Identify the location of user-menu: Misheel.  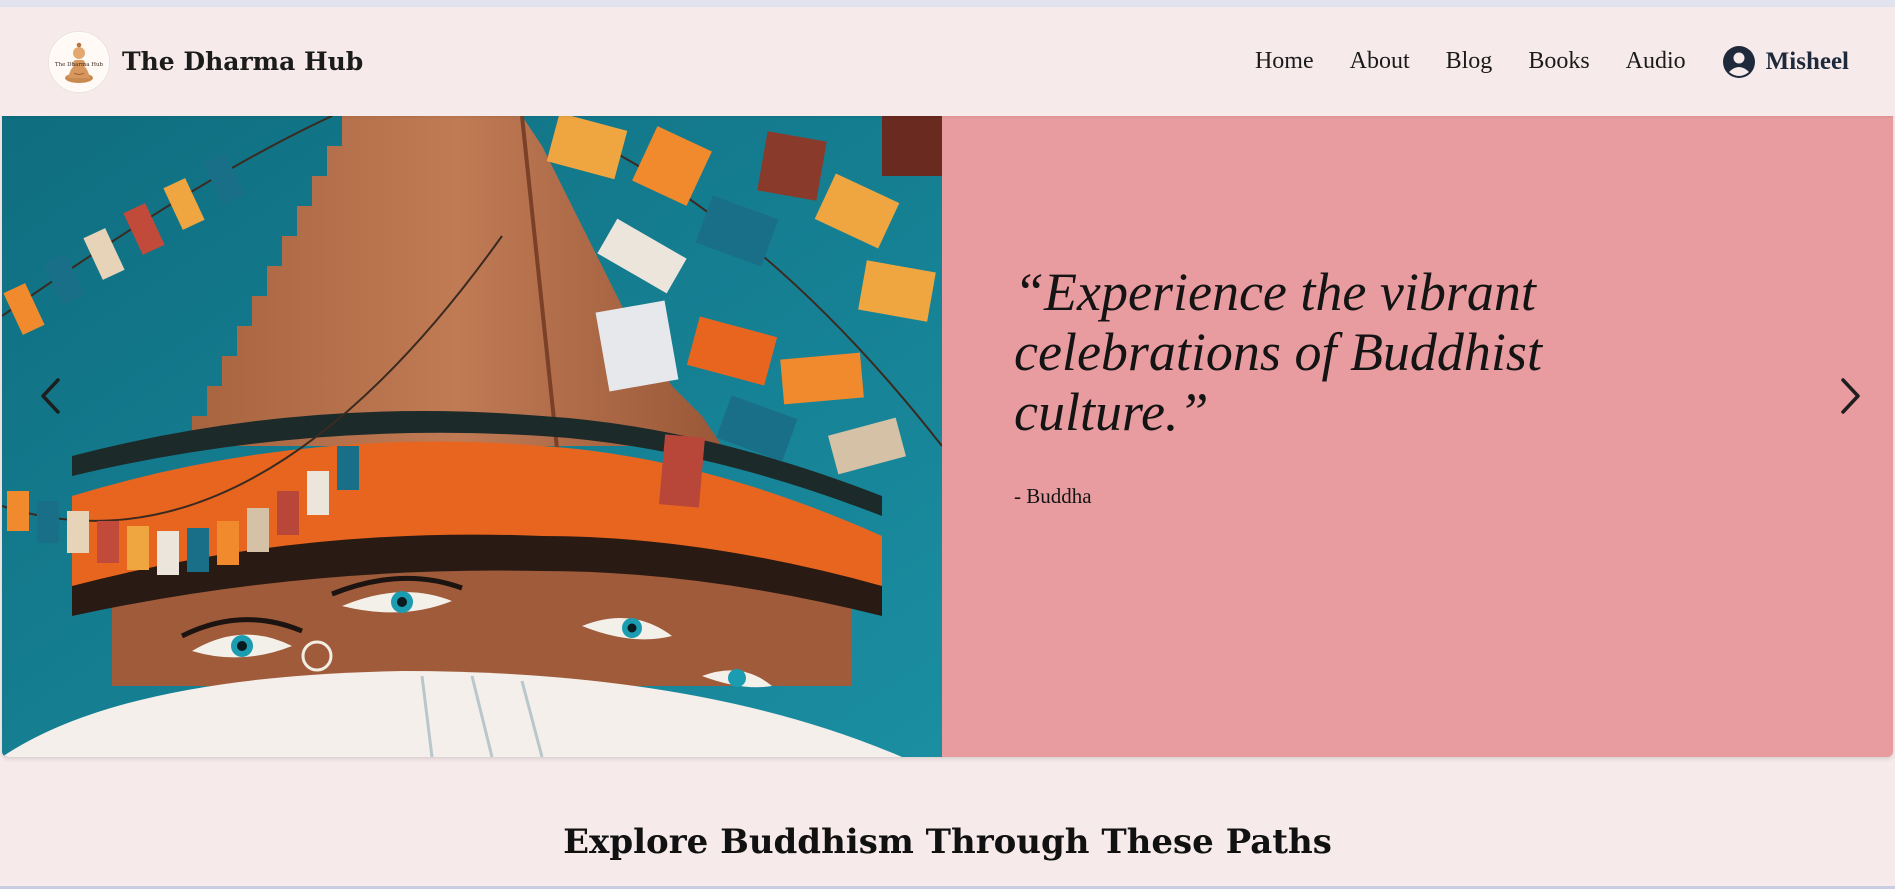
(1785, 62).